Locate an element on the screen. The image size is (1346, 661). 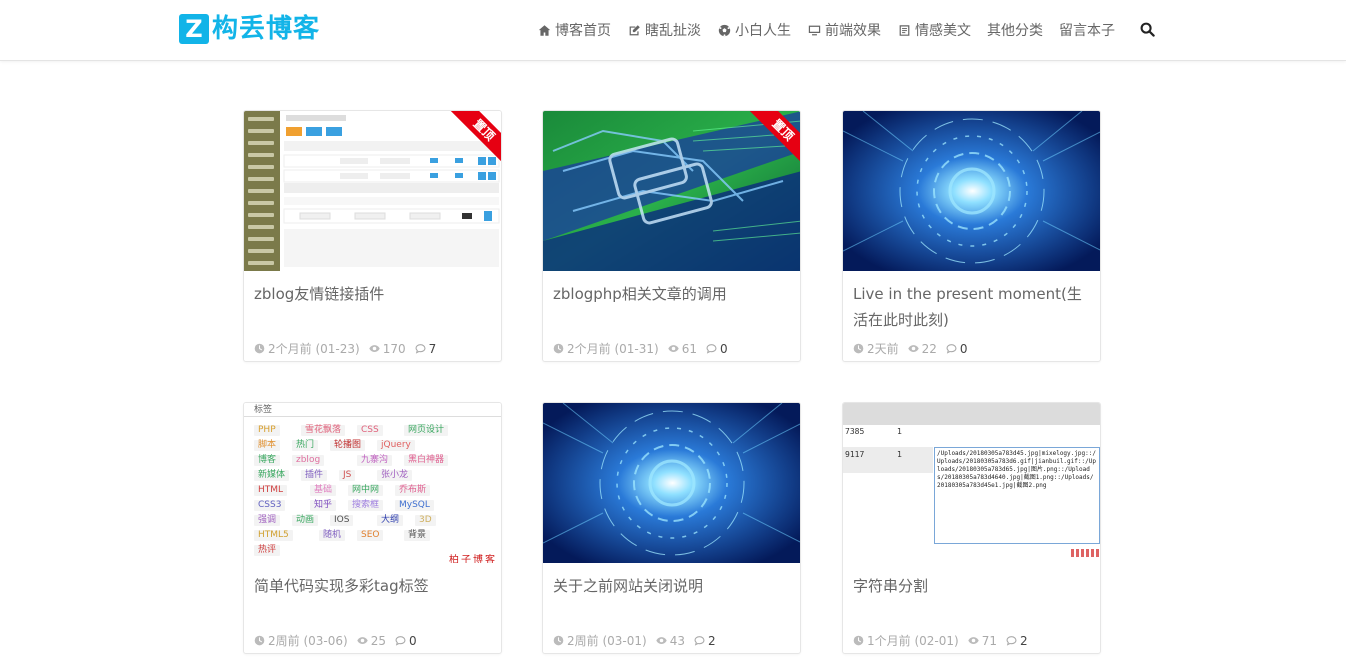
nav-item-guestbook: 留言本子 is located at coordinates (1087, 30).